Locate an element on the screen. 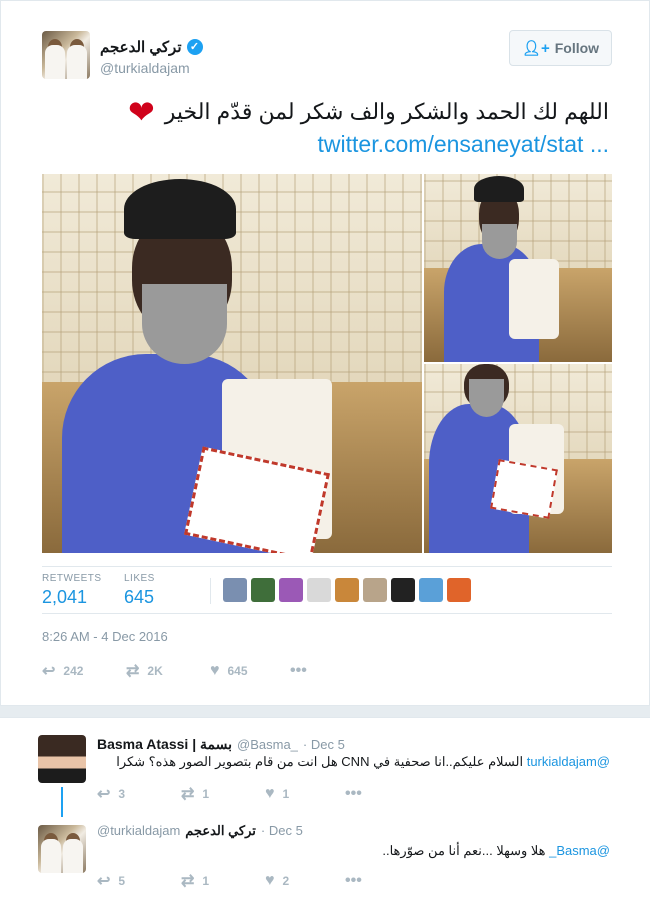 This screenshot has width=650, height=904. reply-2-text: @Basma_ هلا وسهلا ...نعم أنا من صوّرها.. is located at coordinates (496, 851).